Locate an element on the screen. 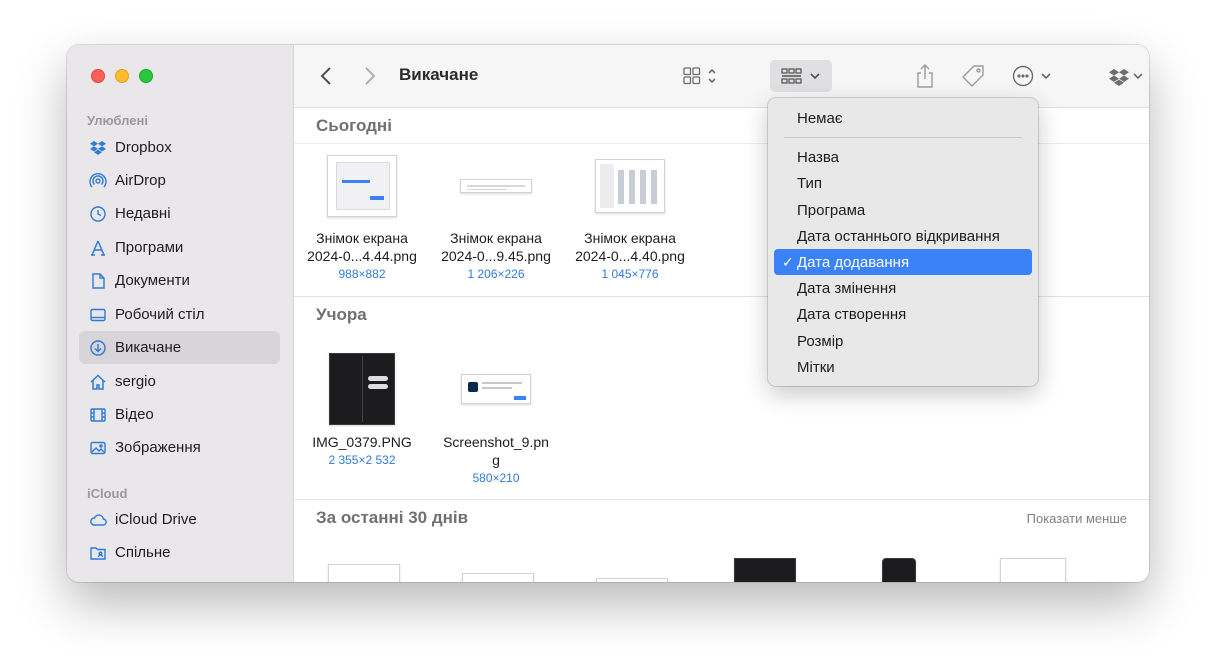 This screenshot has width=1216, height=671. file-dimensions: 580×210 is located at coordinates (496, 478).